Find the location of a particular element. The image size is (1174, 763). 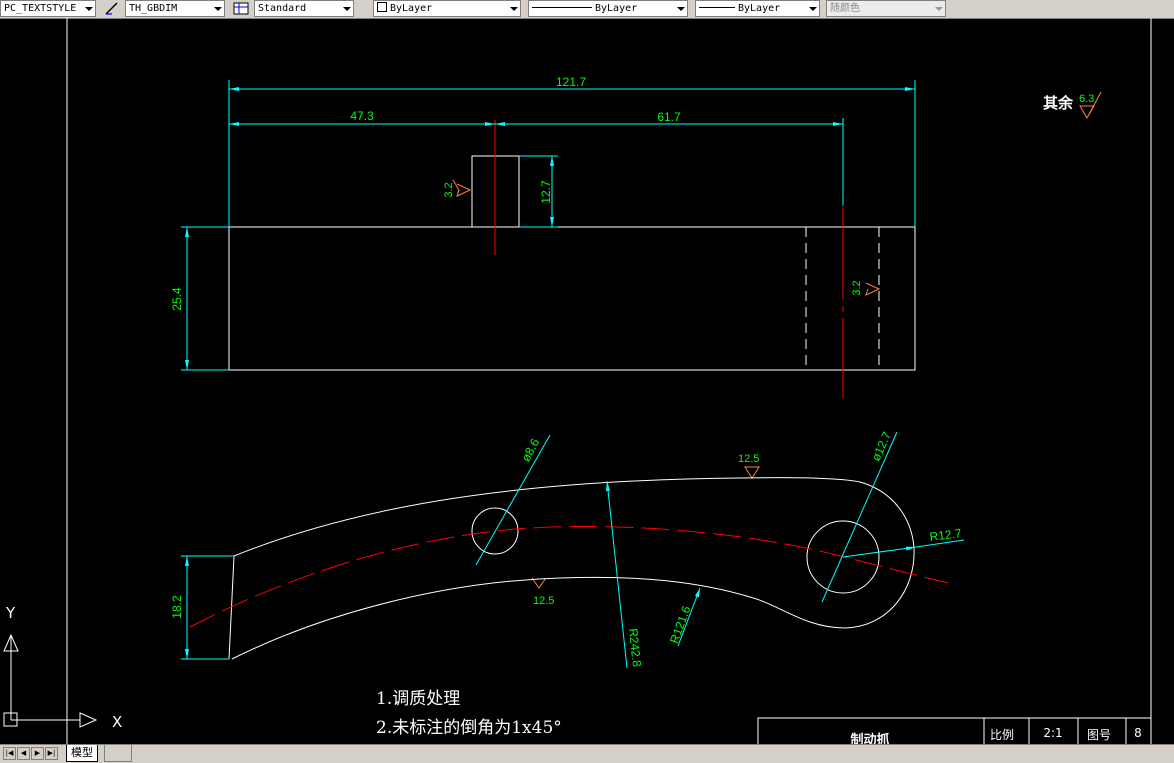

lineweight-dropdown: ByLayer is located at coordinates (757, 8).